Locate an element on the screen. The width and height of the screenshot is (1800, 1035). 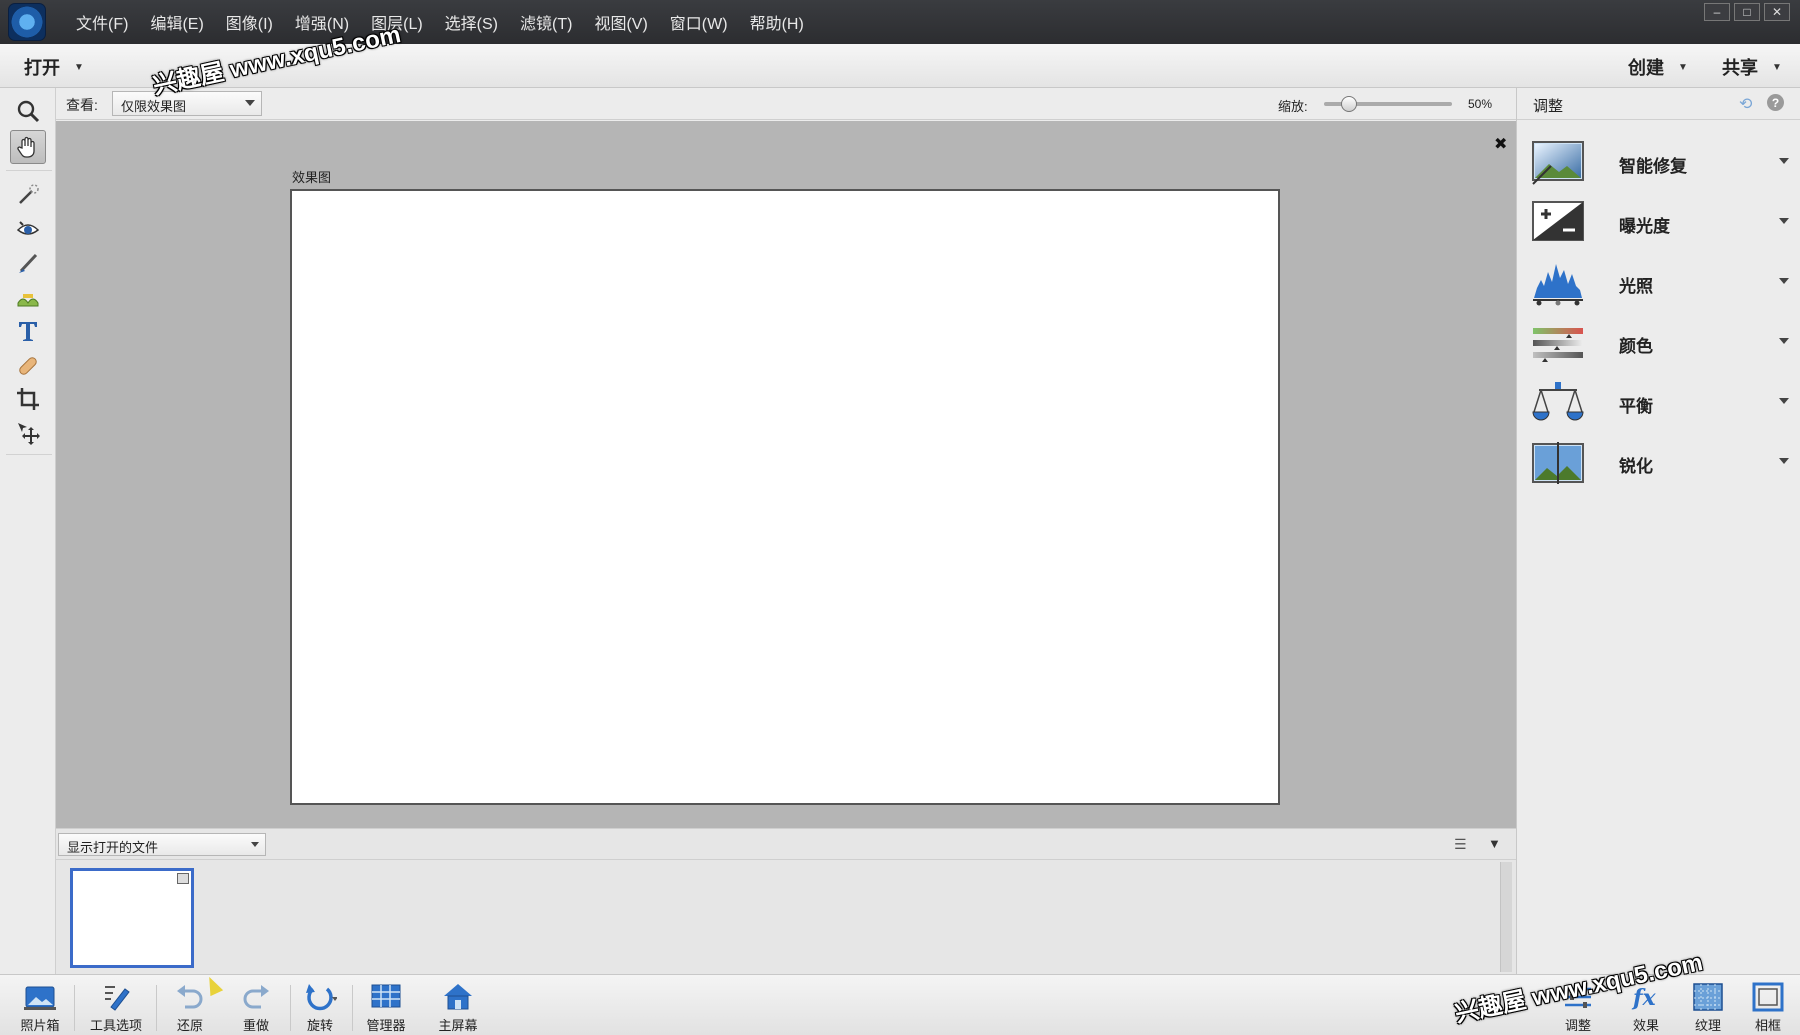
taskbar-label: 照片箱 is located at coordinates (40, 1025).